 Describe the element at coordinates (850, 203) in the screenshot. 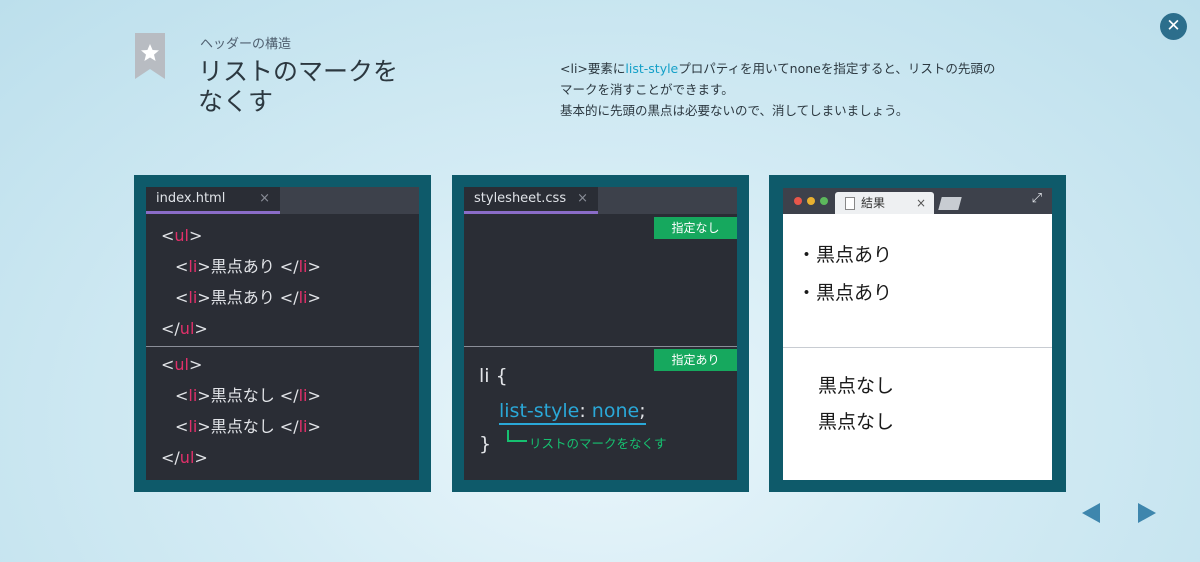

I see `document-icon` at that location.